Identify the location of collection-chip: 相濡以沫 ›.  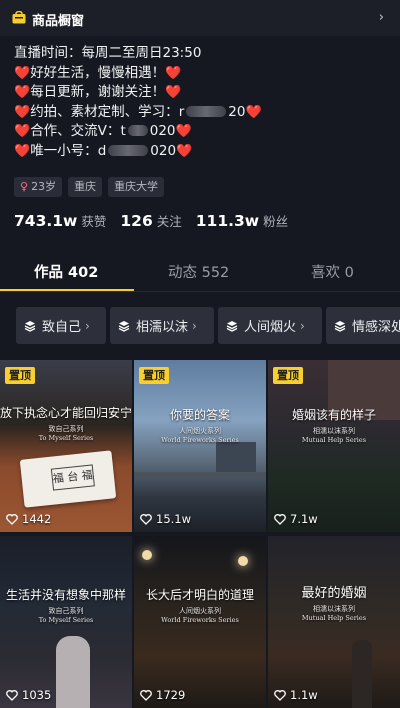
(162, 325).